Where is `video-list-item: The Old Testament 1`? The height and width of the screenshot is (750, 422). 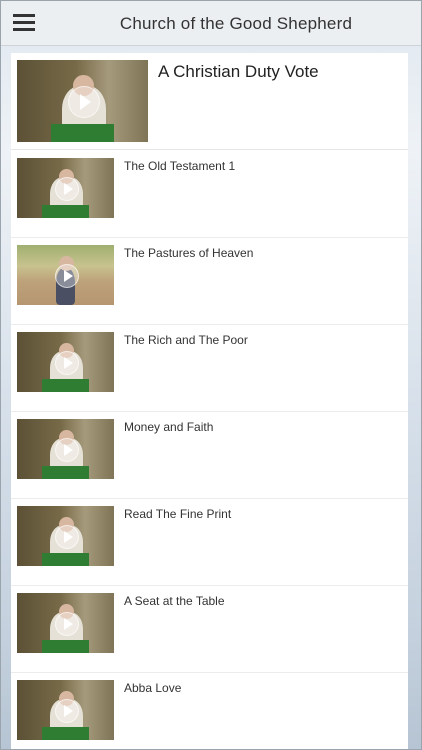
video-list-item: The Old Testament 1 is located at coordinates (209, 194).